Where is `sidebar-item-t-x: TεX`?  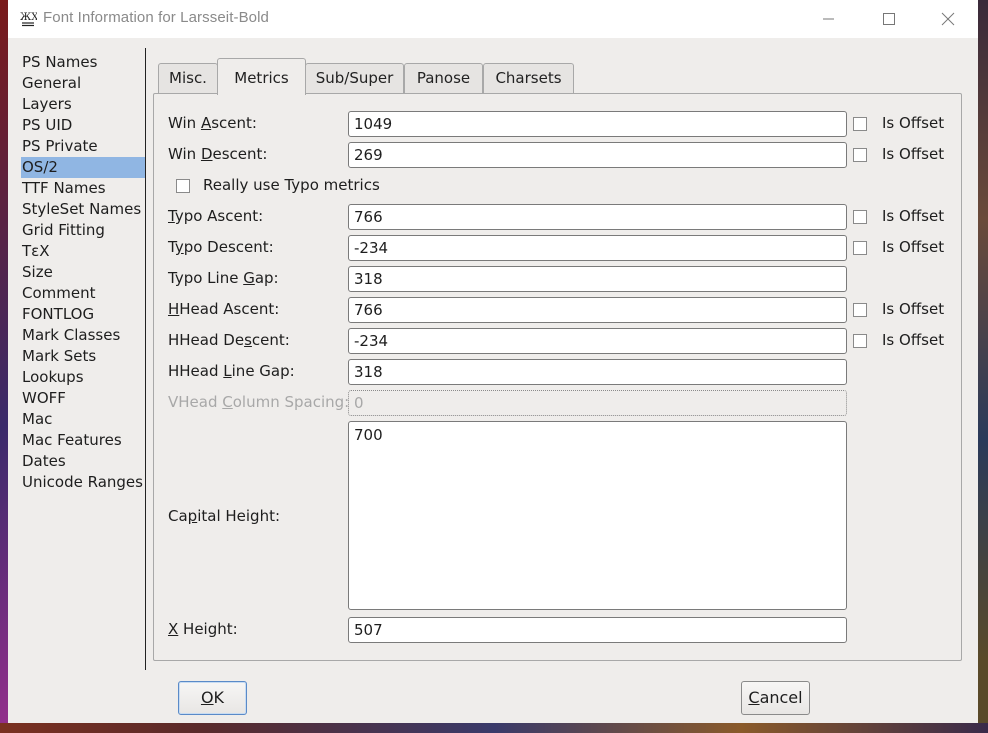 sidebar-item-t-x: TεX is located at coordinates (83, 251).